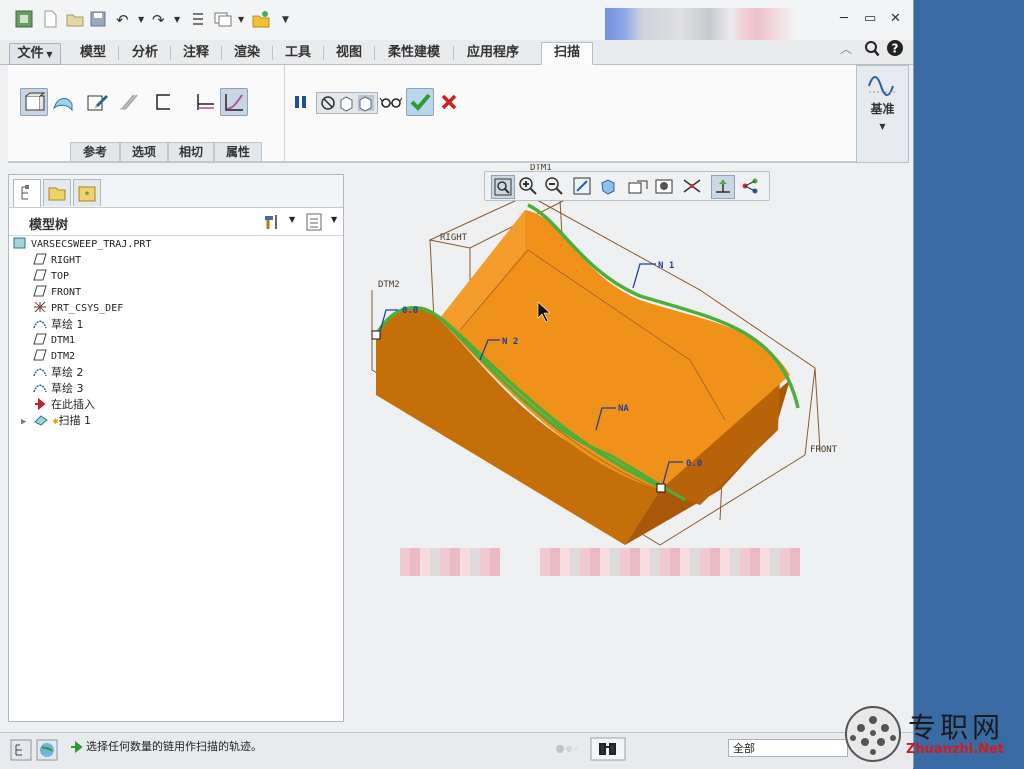  What do you see at coordinates (700, 24) in the screenshot?
I see `window-title-blurred` at bounding box center [700, 24].